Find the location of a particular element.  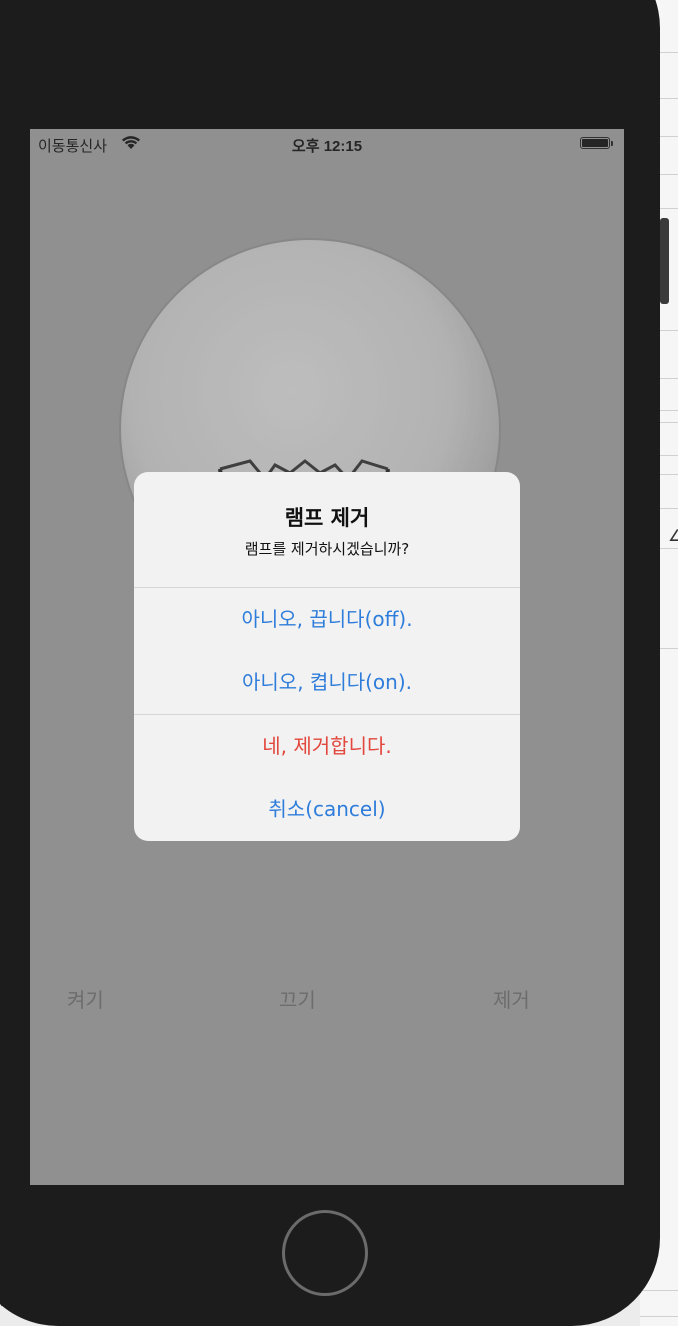

edge-glyph: ∠ is located at coordinates (673, 535).